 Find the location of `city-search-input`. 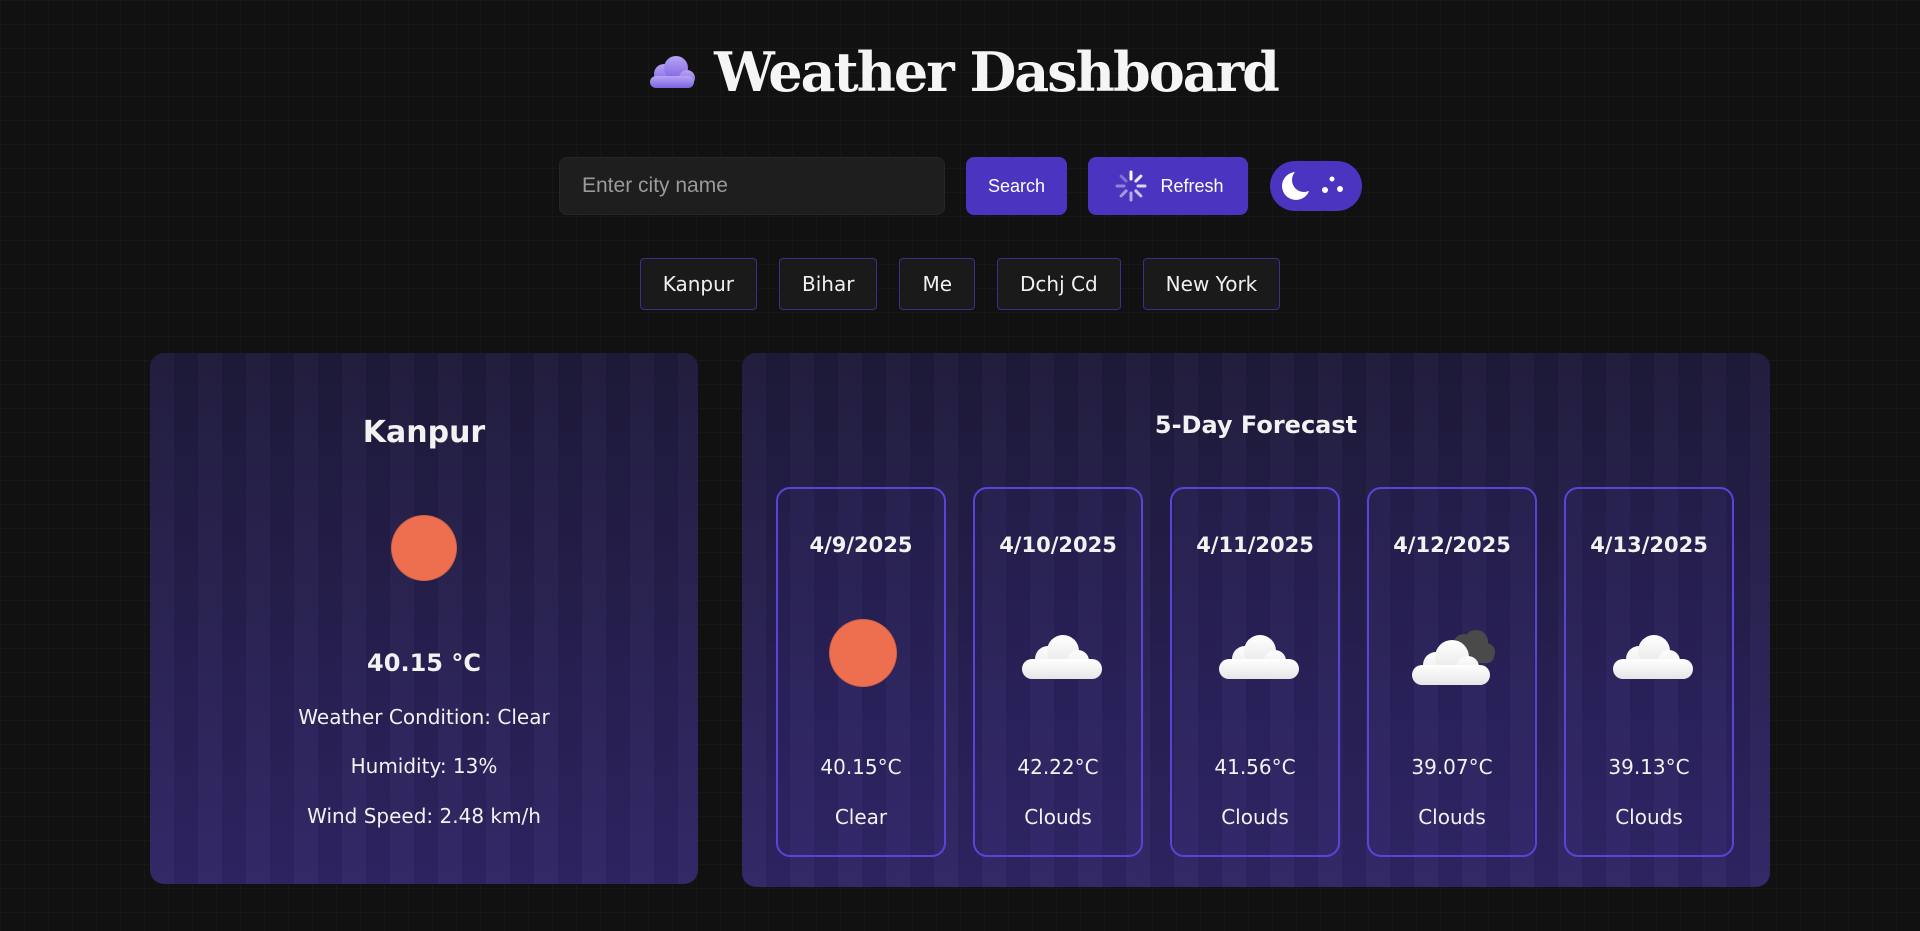

city-search-input is located at coordinates (752, 186).